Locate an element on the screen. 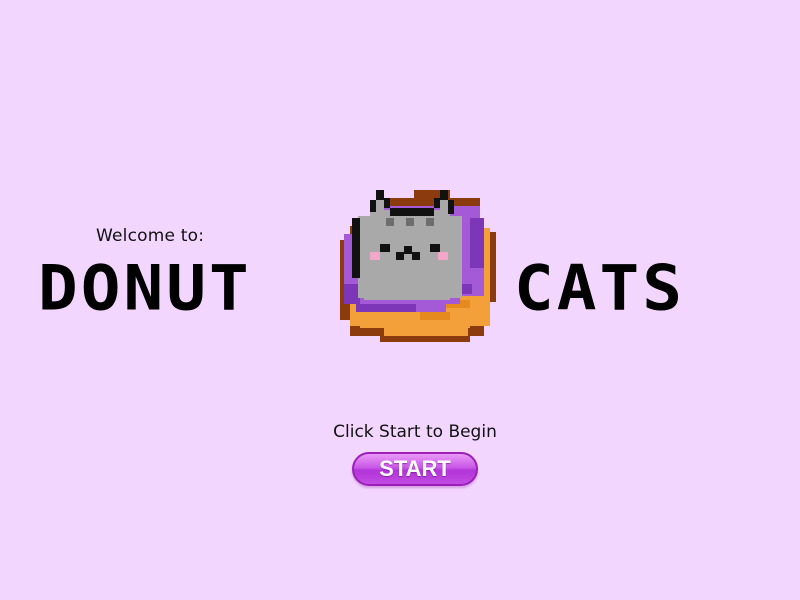 The width and height of the screenshot is (800, 600). start-button: START is located at coordinates (415, 469).